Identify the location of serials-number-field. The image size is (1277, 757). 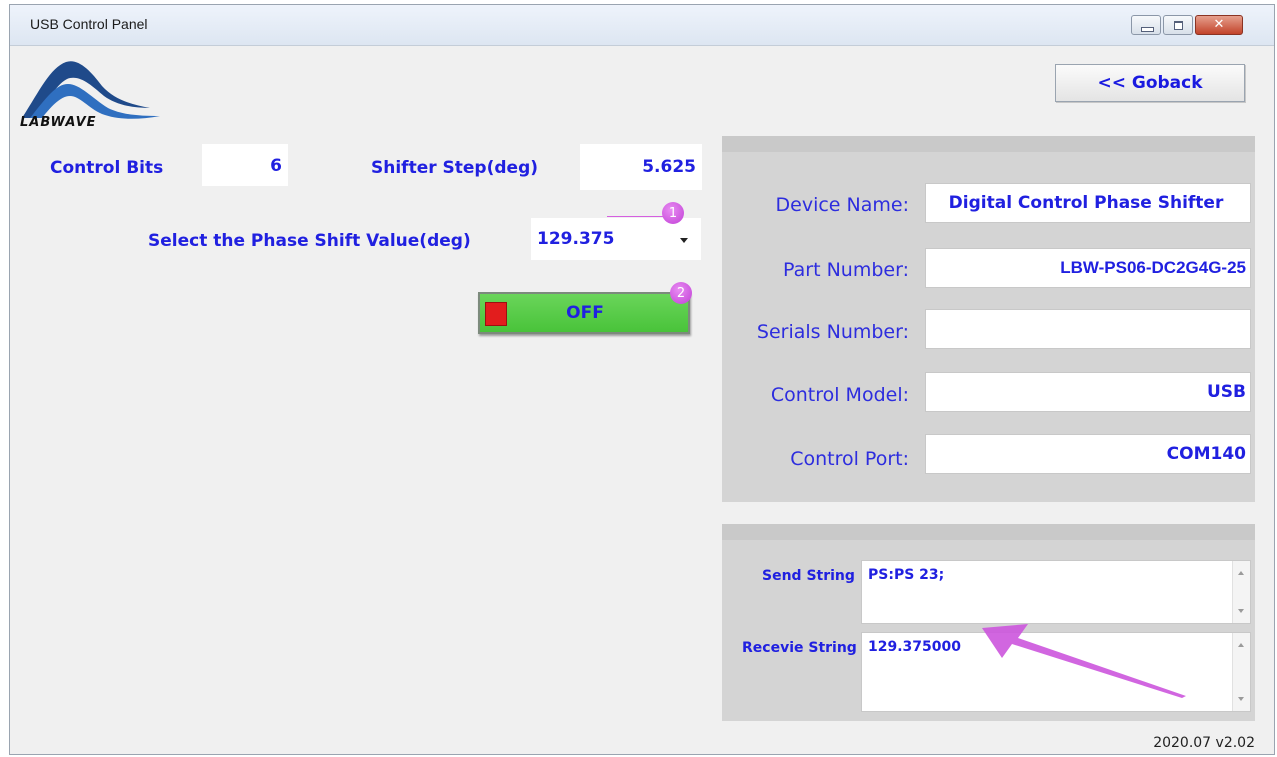
(1088, 329).